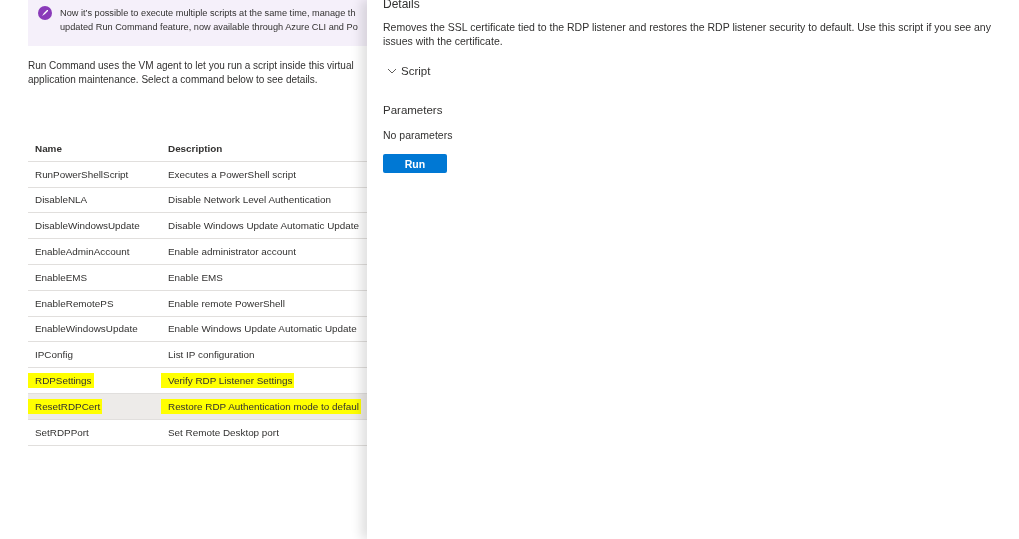 This screenshot has width=1019, height=539. What do you see at coordinates (208, 13) in the screenshot?
I see `banner-text: Now it’s possible to execute multiple scripts at the same time, manage th` at bounding box center [208, 13].